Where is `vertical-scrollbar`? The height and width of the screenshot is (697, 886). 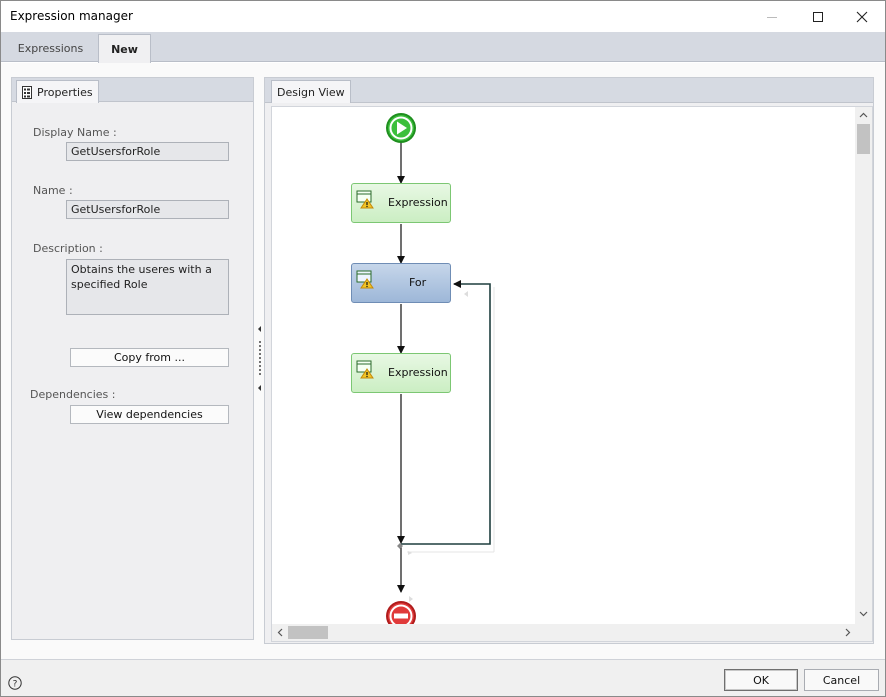 vertical-scrollbar is located at coordinates (863, 366).